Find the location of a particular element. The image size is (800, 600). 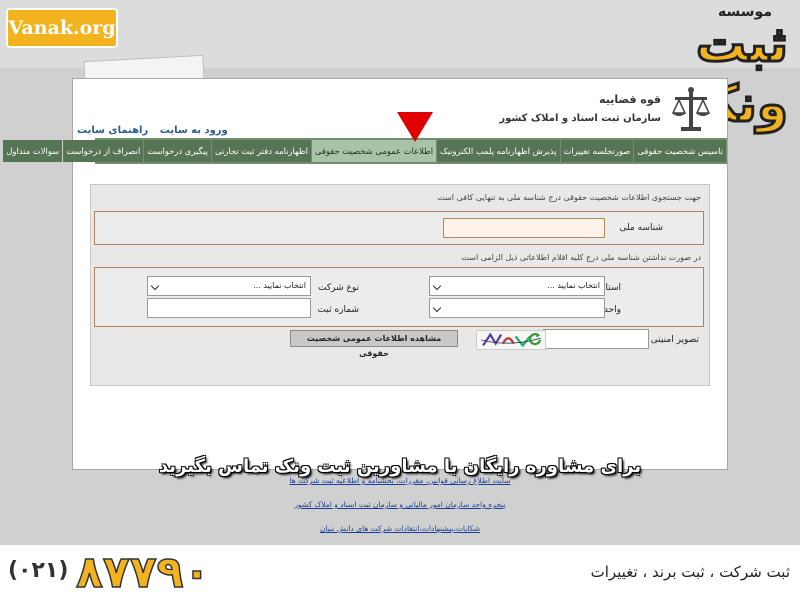

phone-number: ۸۷۷۹۰ is located at coordinates (143, 572).